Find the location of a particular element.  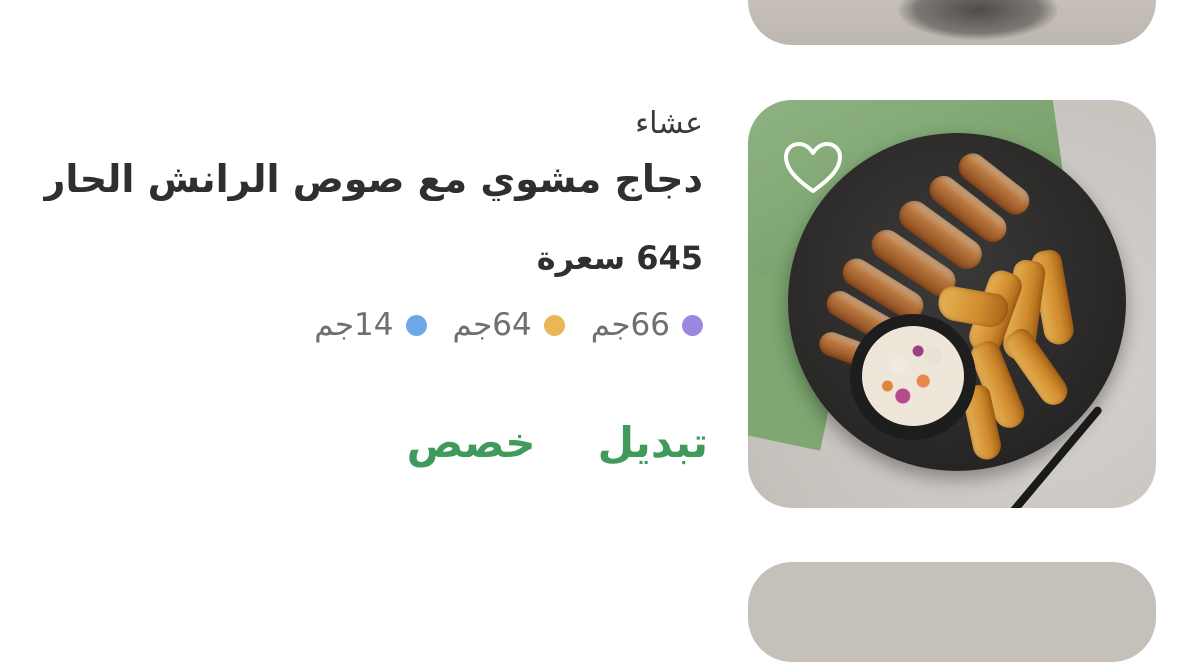

macro-fat: 14جم is located at coordinates (370, 325).